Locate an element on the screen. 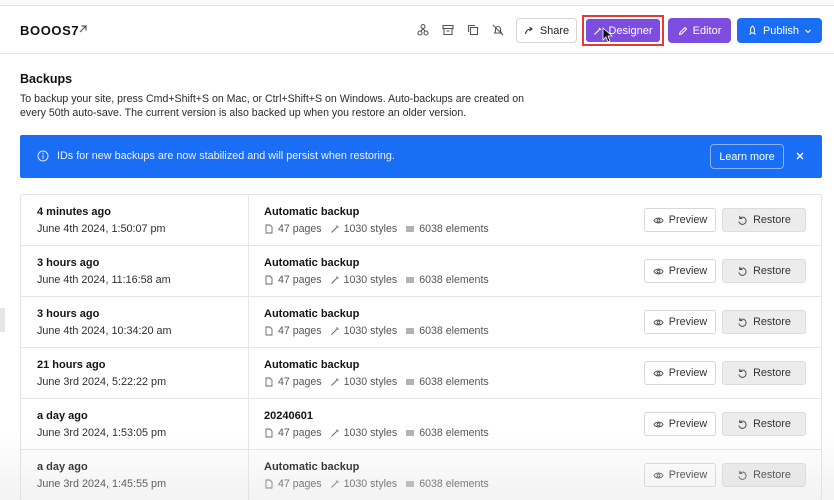 This screenshot has width=834, height=500. designer-button: Designer is located at coordinates (623, 30).